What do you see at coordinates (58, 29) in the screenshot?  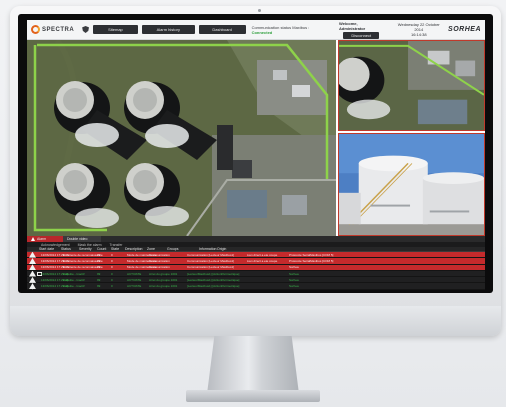 I see `spectra-logo-text: SPECTRA` at bounding box center [58, 29].